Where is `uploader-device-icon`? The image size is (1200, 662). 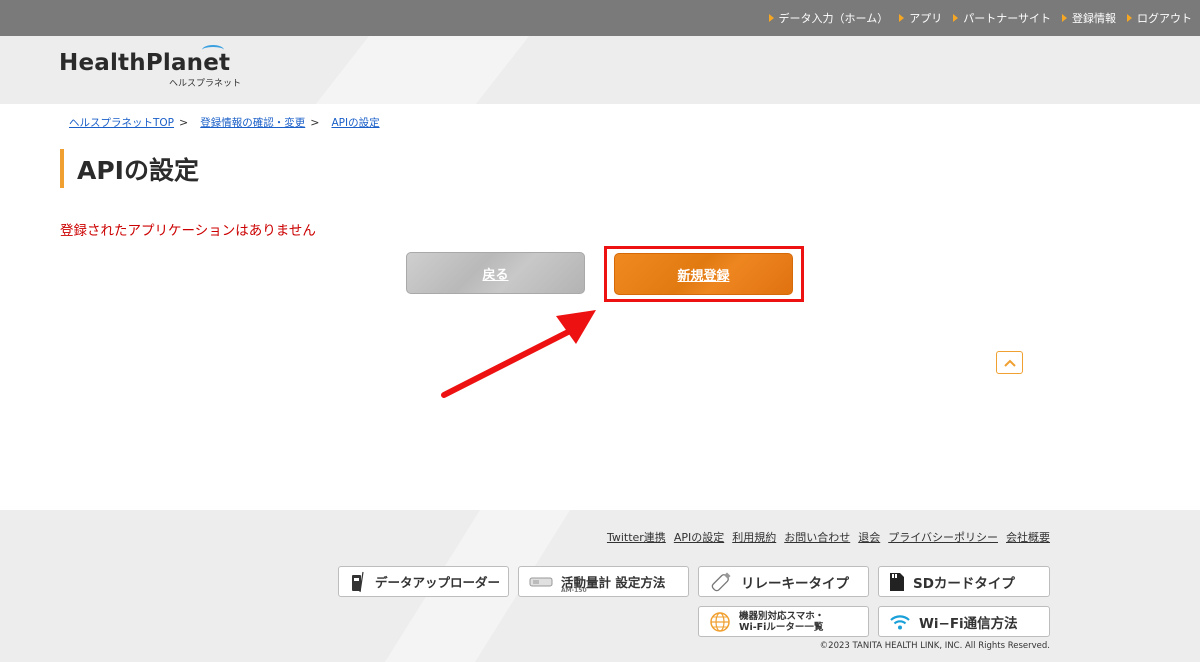 uploader-device-icon is located at coordinates (358, 582).